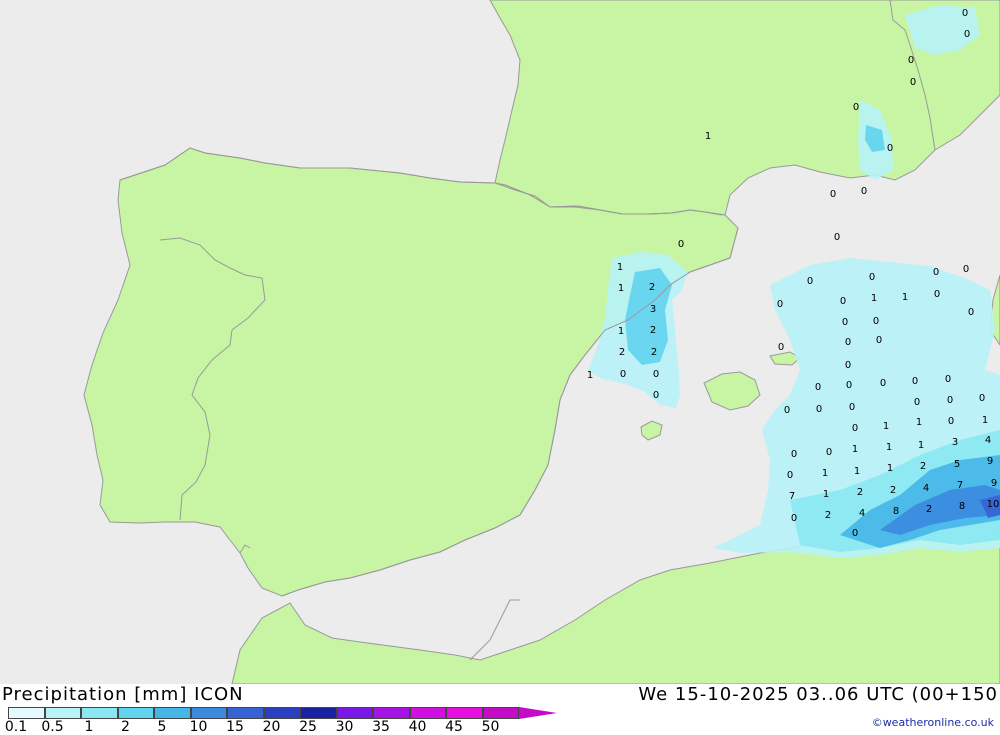  What do you see at coordinates (308, 727) in the screenshot?
I see `legend-tick-label: 25` at bounding box center [308, 727].